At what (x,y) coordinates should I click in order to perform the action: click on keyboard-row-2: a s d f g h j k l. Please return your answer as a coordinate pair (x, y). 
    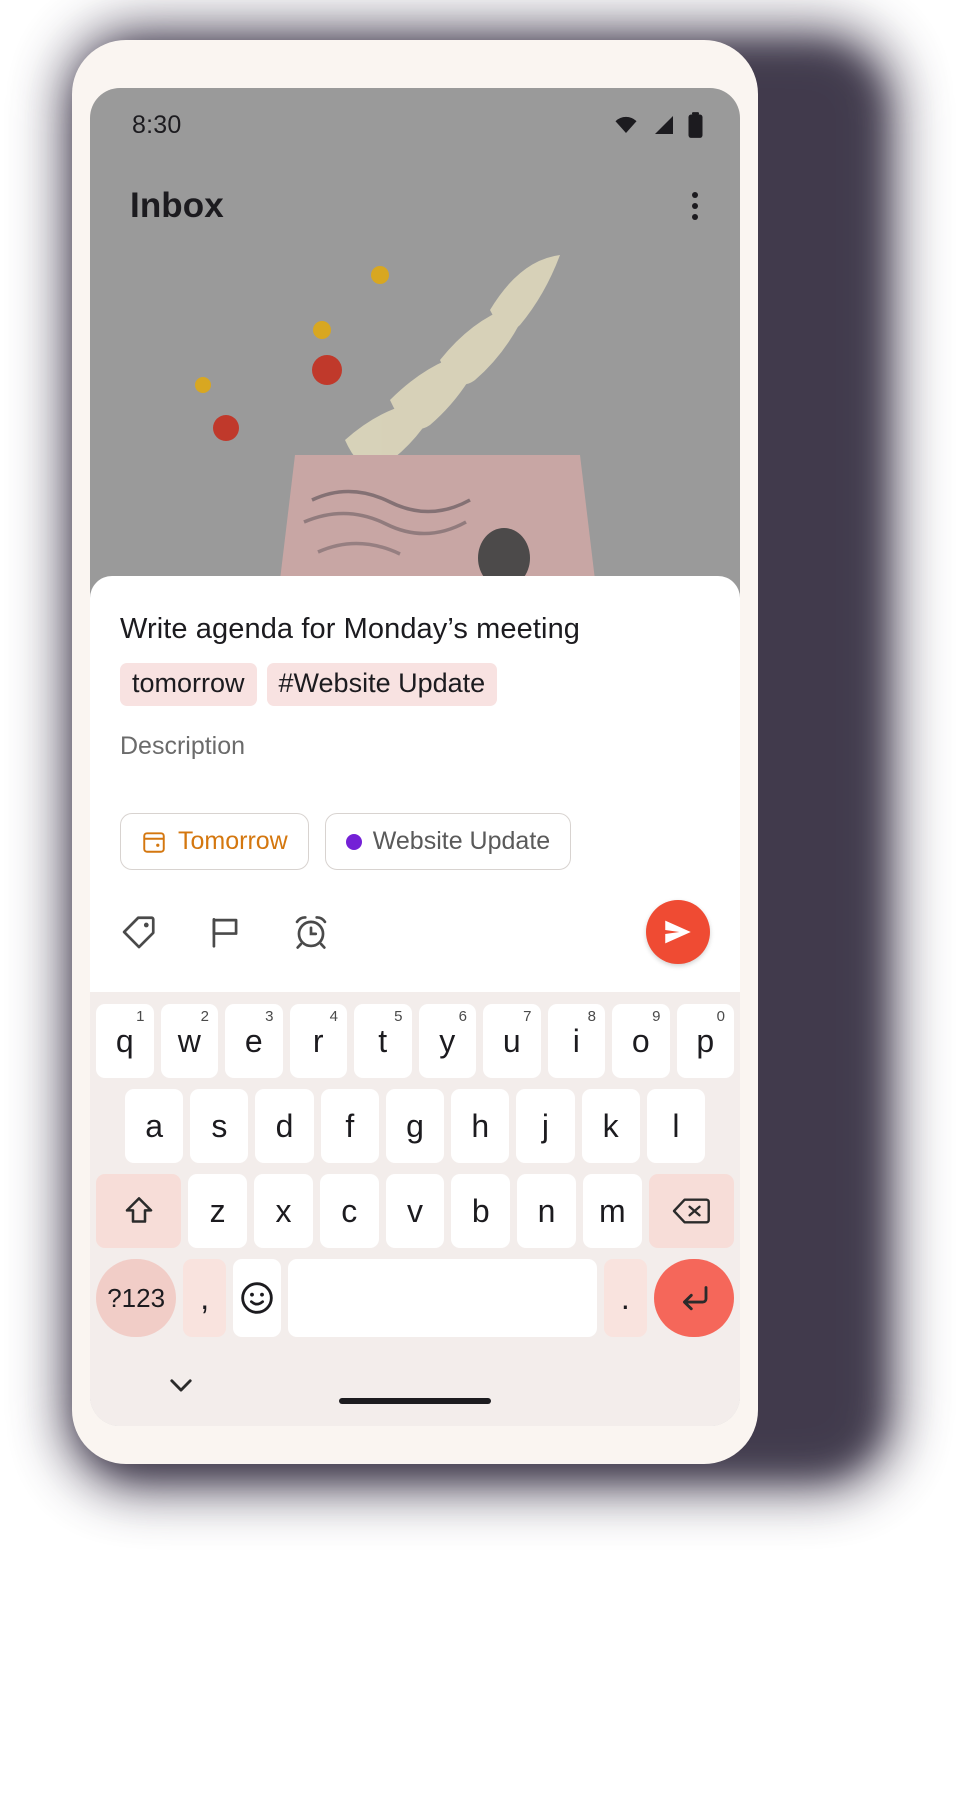
    Looking at the image, I should click on (415, 1126).